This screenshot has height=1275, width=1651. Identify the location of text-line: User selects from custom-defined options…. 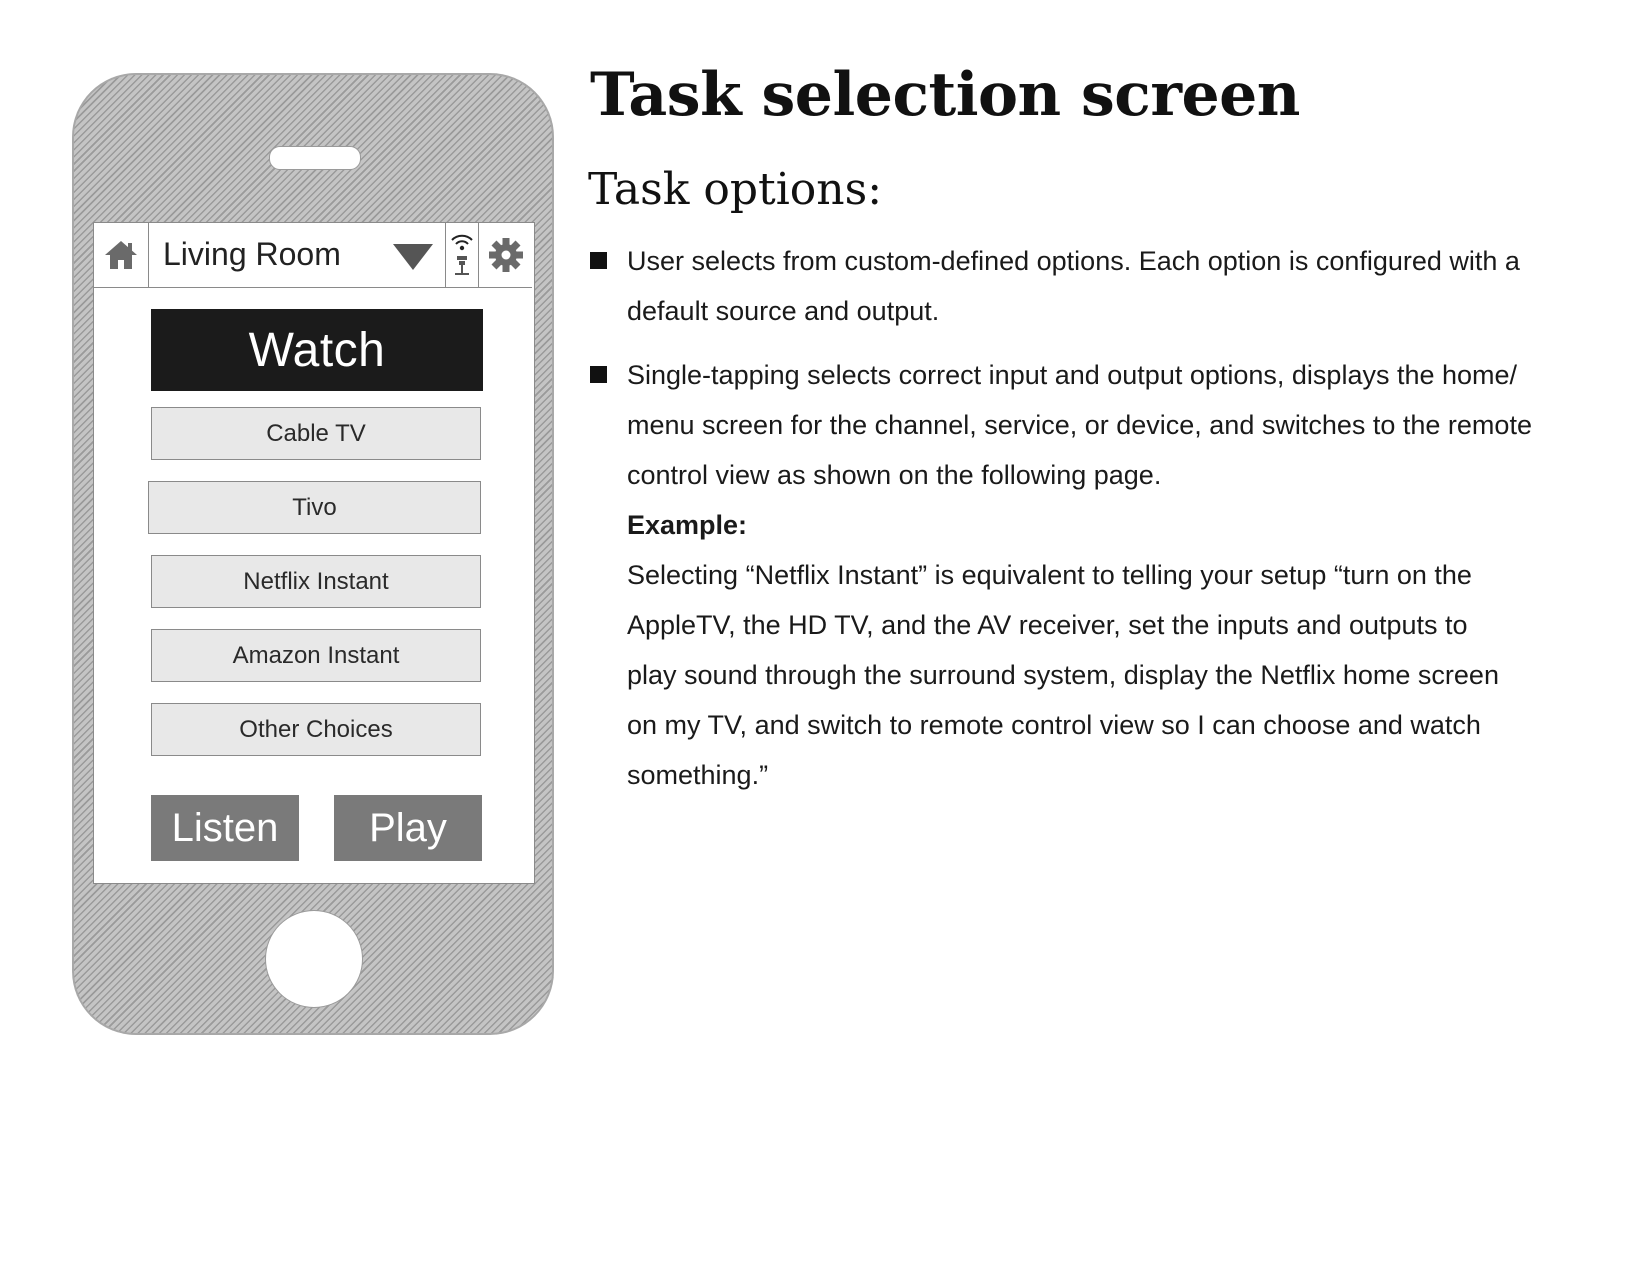
(1073, 261).